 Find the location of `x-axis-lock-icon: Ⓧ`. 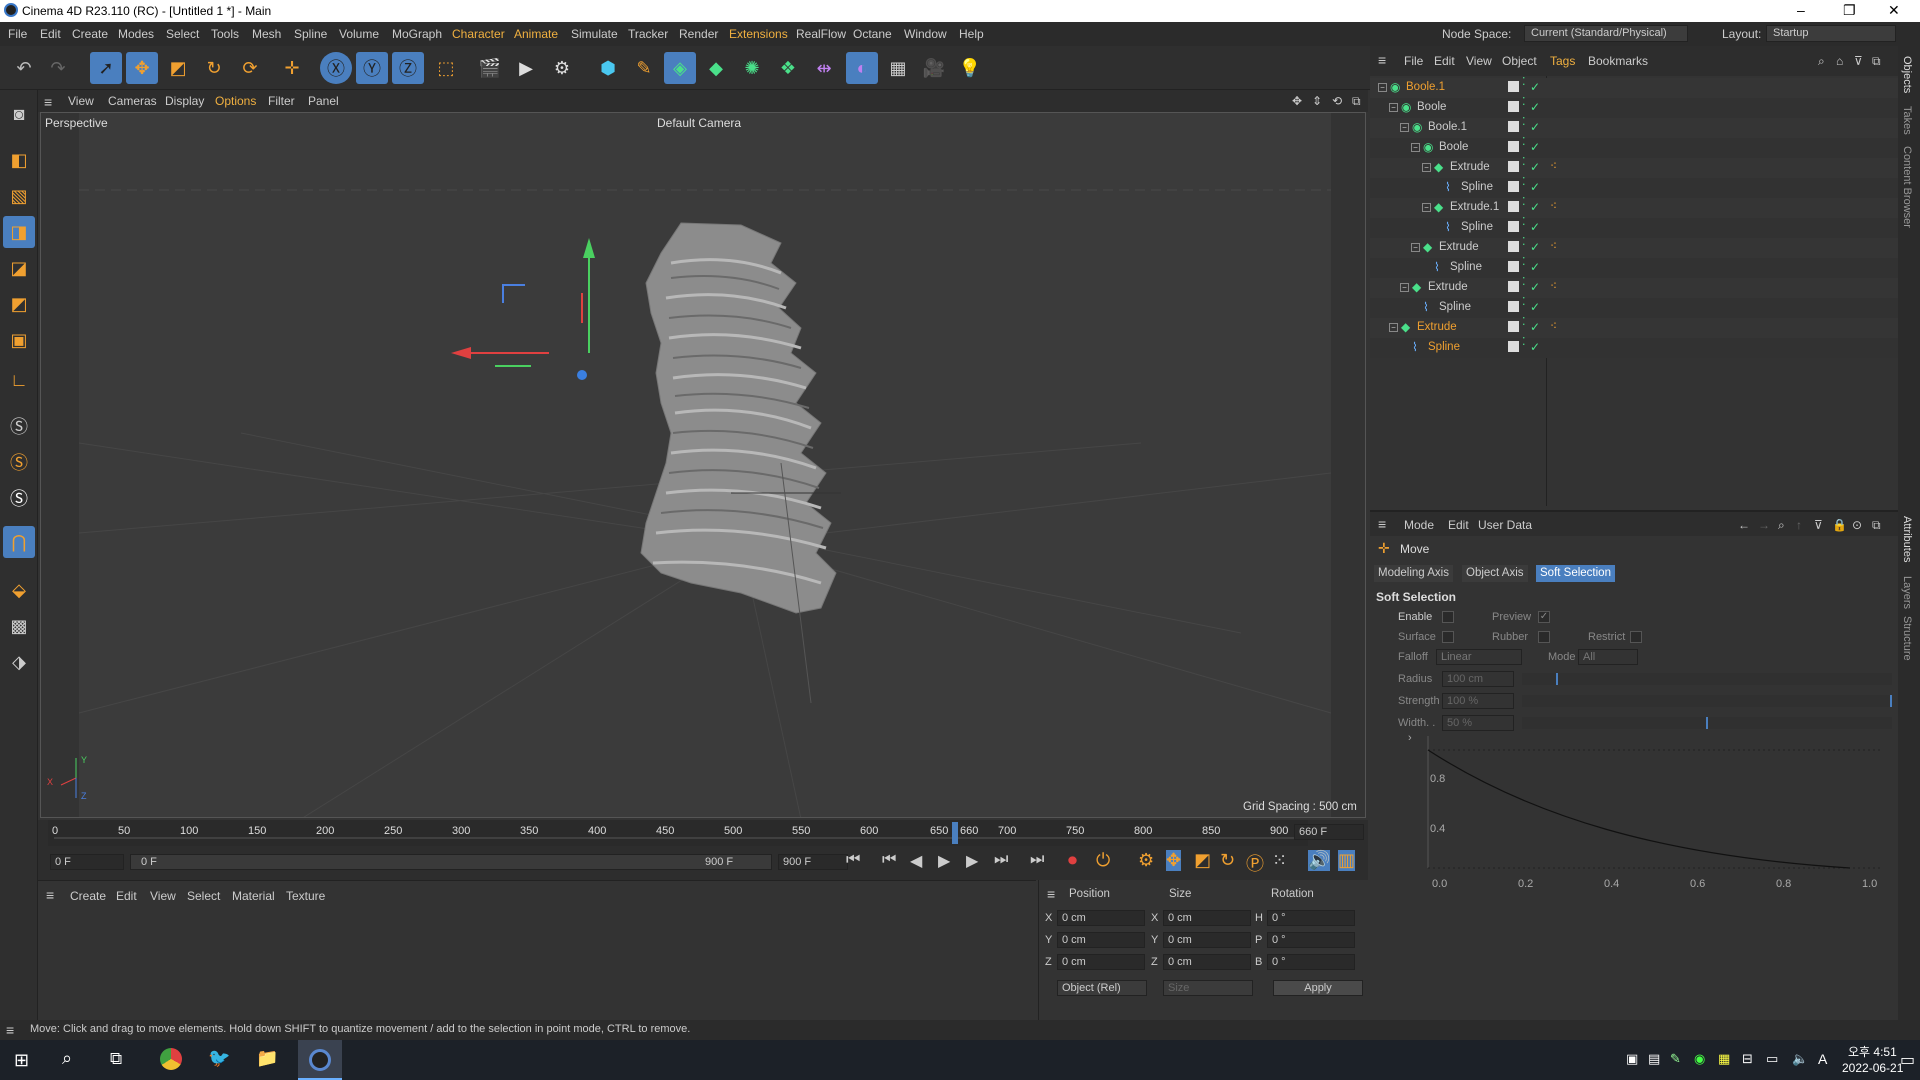

x-axis-lock-icon: Ⓧ is located at coordinates (336, 68).